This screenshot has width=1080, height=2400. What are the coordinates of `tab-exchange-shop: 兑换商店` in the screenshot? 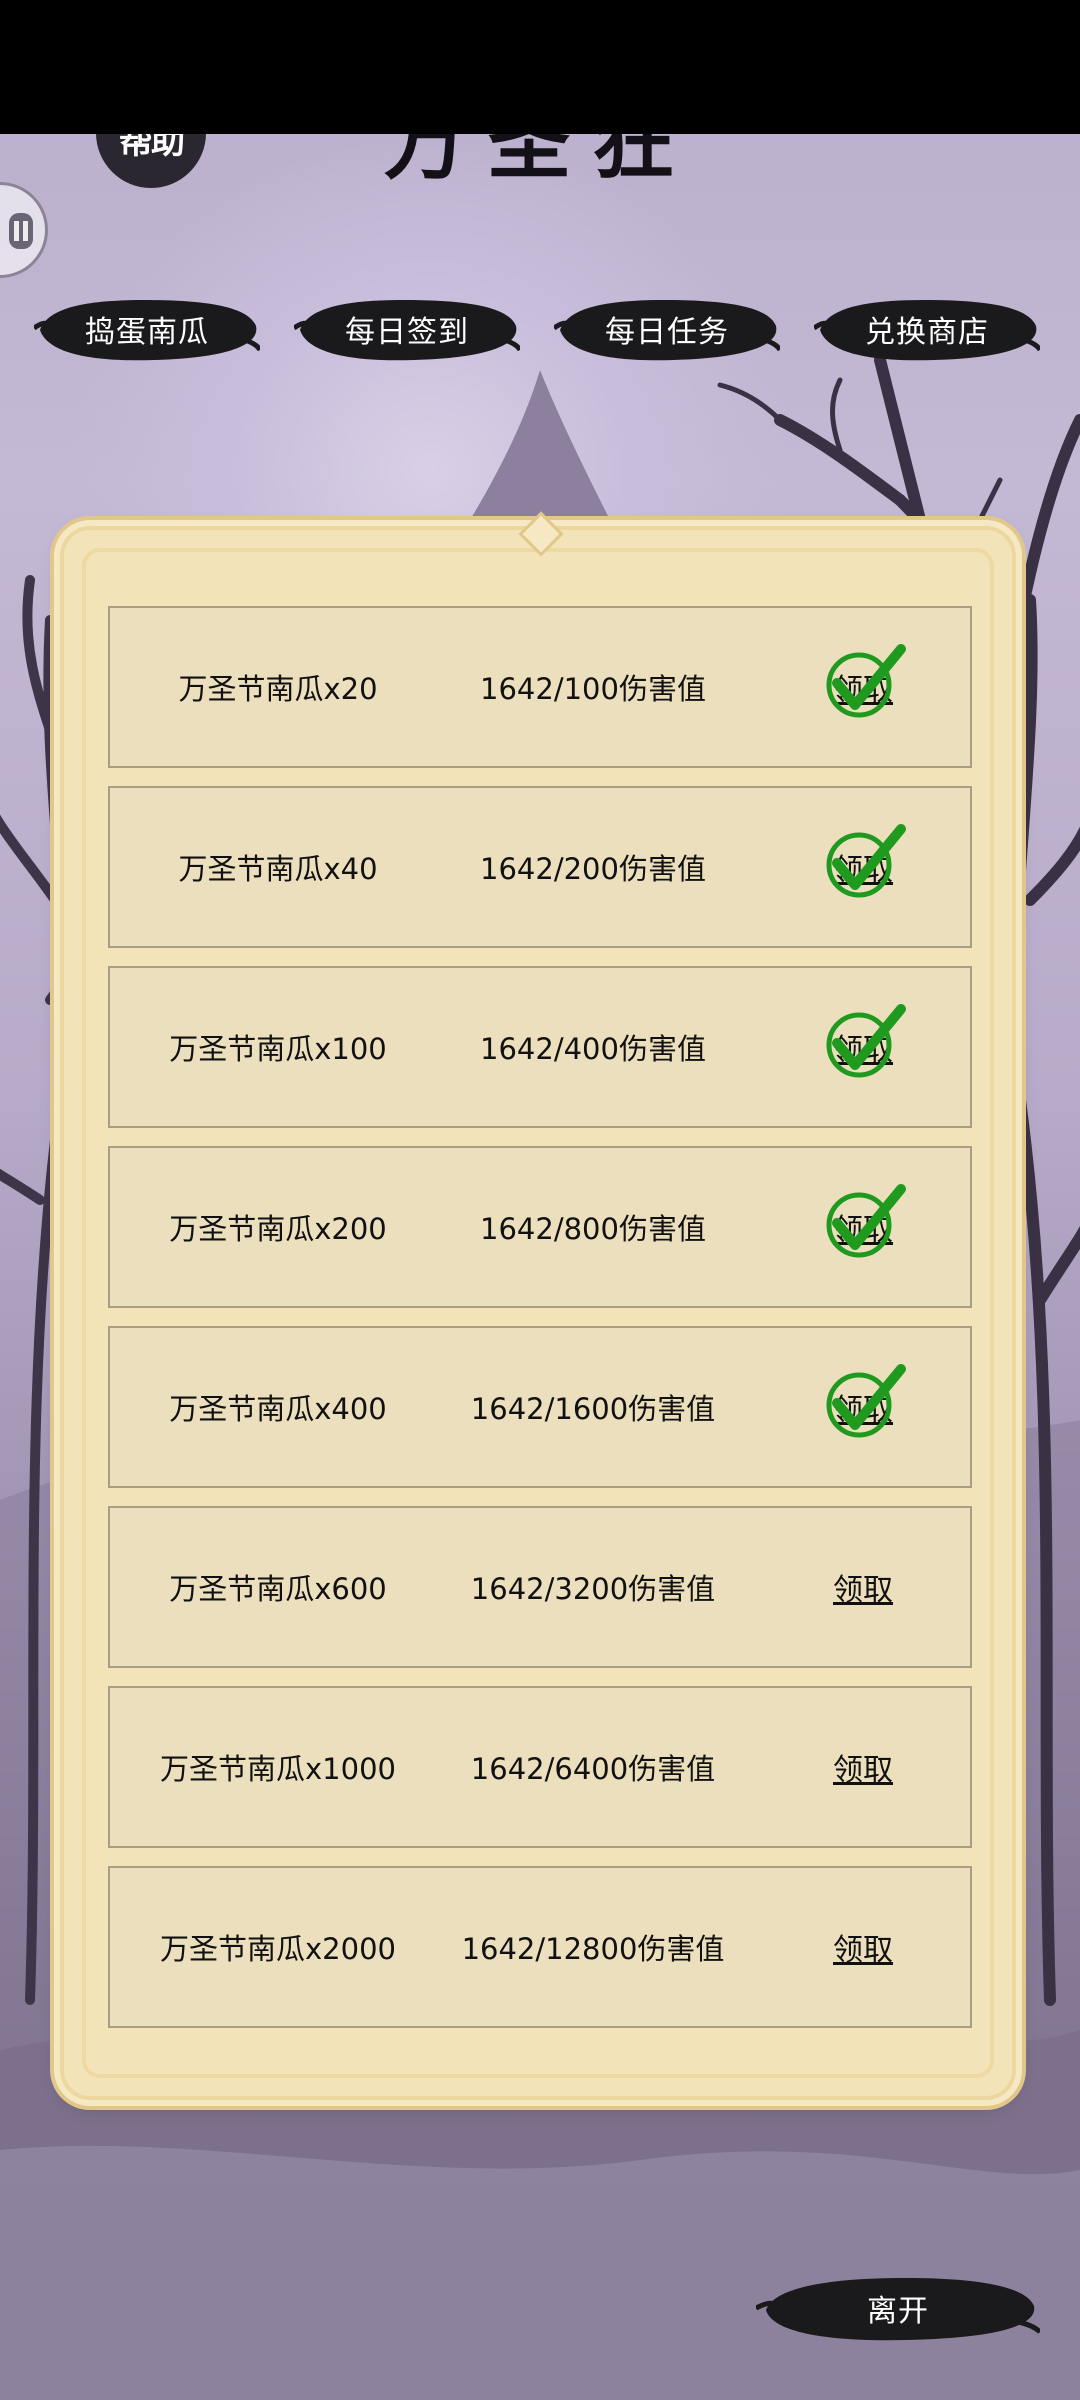 It's located at (927, 329).